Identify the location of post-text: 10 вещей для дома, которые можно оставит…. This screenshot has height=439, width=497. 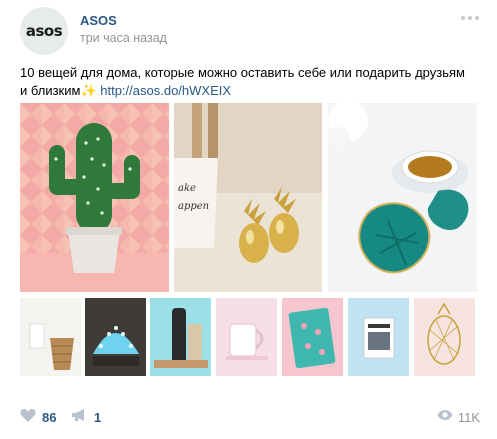
(247, 82).